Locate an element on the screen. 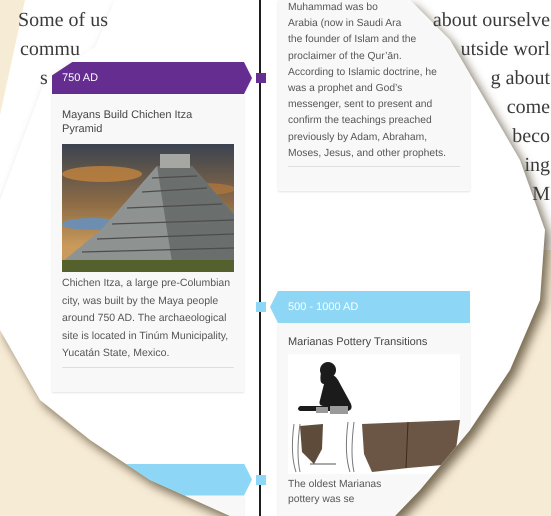 This screenshot has width=551, height=516. card-text-line: proclaimer of the Qur’ān. is located at coordinates (345, 57).